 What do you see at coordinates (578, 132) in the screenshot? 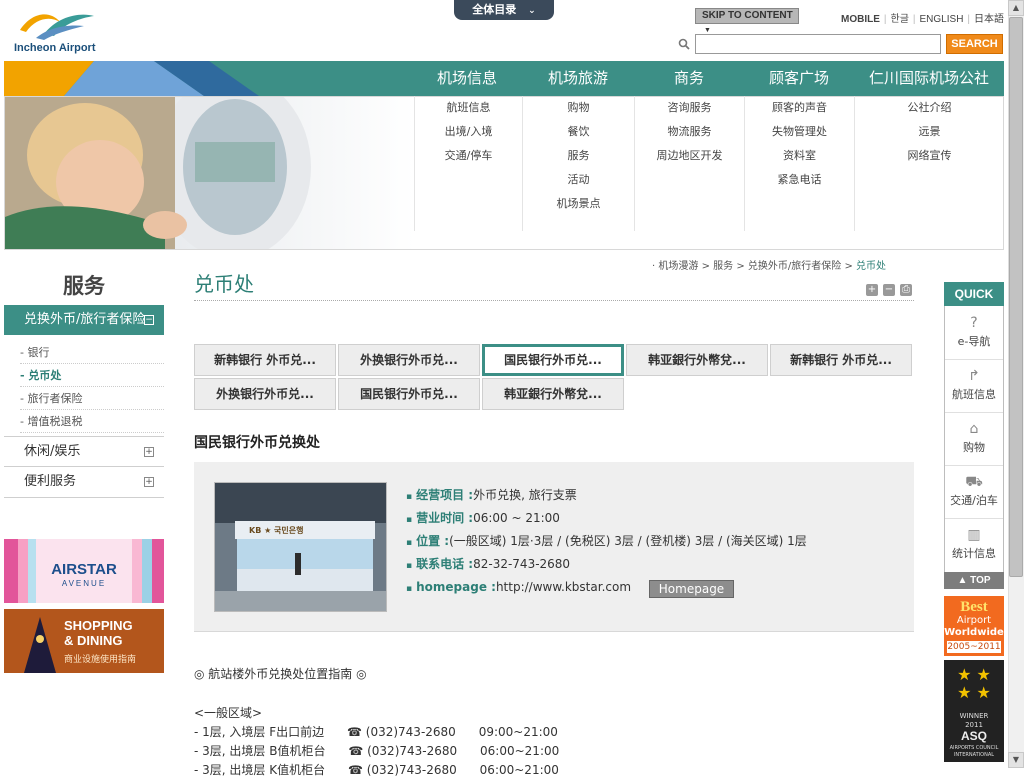
I see `submenu-link: 餐饮` at bounding box center [578, 132].